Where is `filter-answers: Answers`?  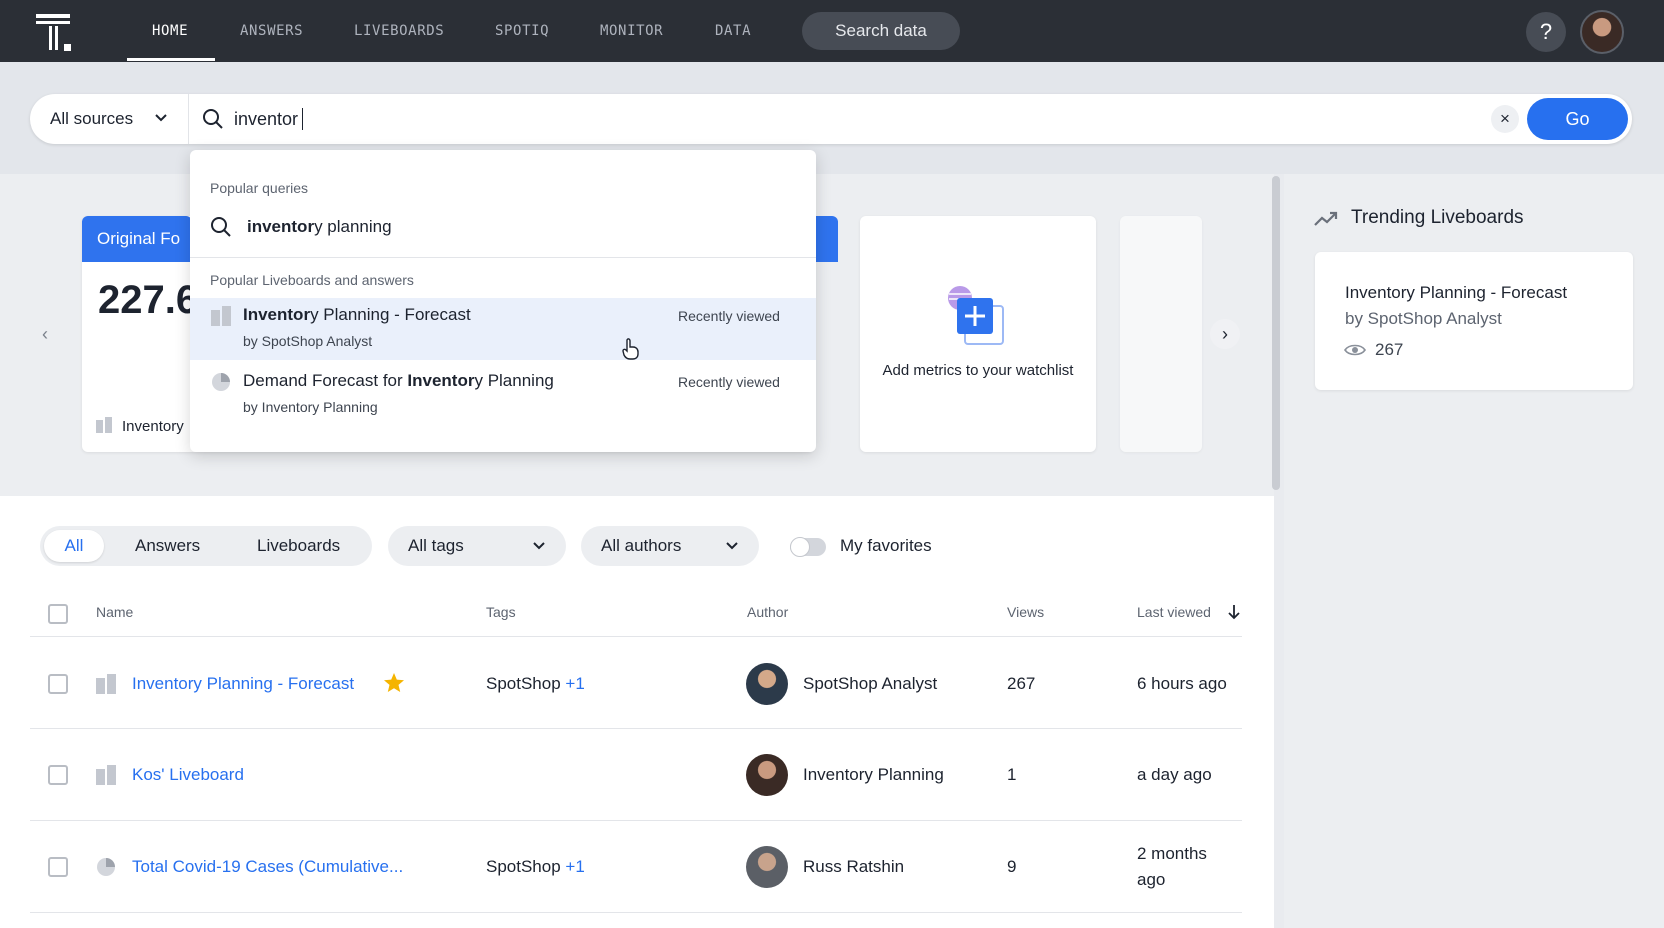 filter-answers: Answers is located at coordinates (167, 546).